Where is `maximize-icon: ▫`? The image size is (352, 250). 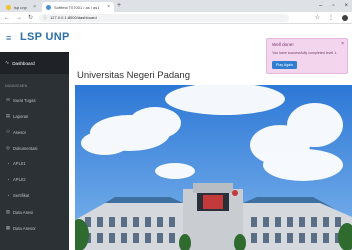 maximize-icon: ▫ is located at coordinates (333, 6).